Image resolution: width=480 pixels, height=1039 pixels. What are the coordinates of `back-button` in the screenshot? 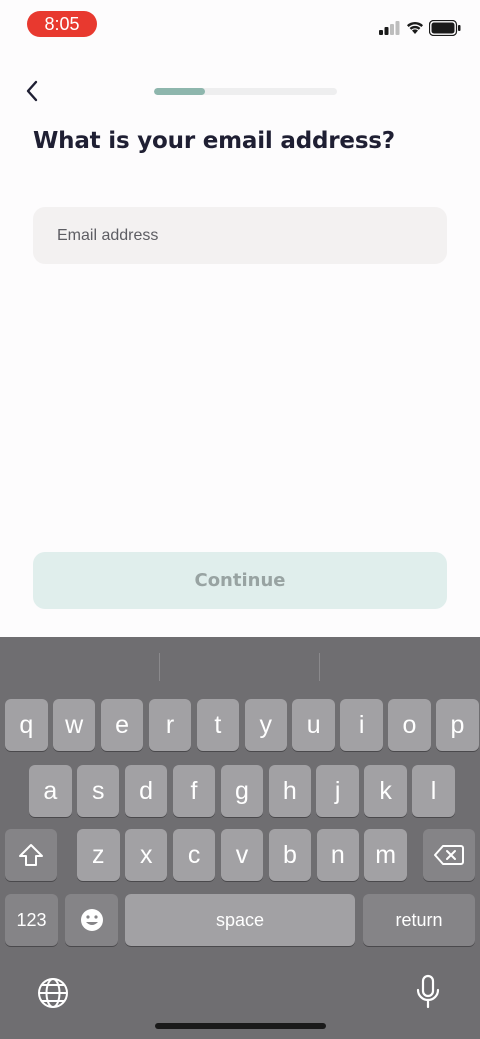 It's located at (32, 91).